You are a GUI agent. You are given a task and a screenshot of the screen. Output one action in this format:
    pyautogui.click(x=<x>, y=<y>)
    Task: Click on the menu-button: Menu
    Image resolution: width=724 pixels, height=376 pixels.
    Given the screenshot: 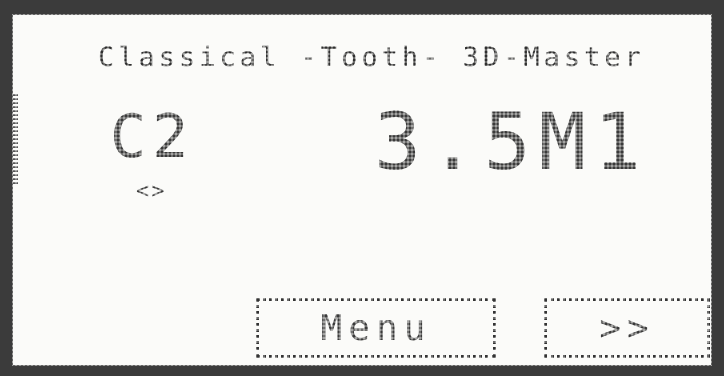 What is the action you would take?
    pyautogui.click(x=376, y=328)
    